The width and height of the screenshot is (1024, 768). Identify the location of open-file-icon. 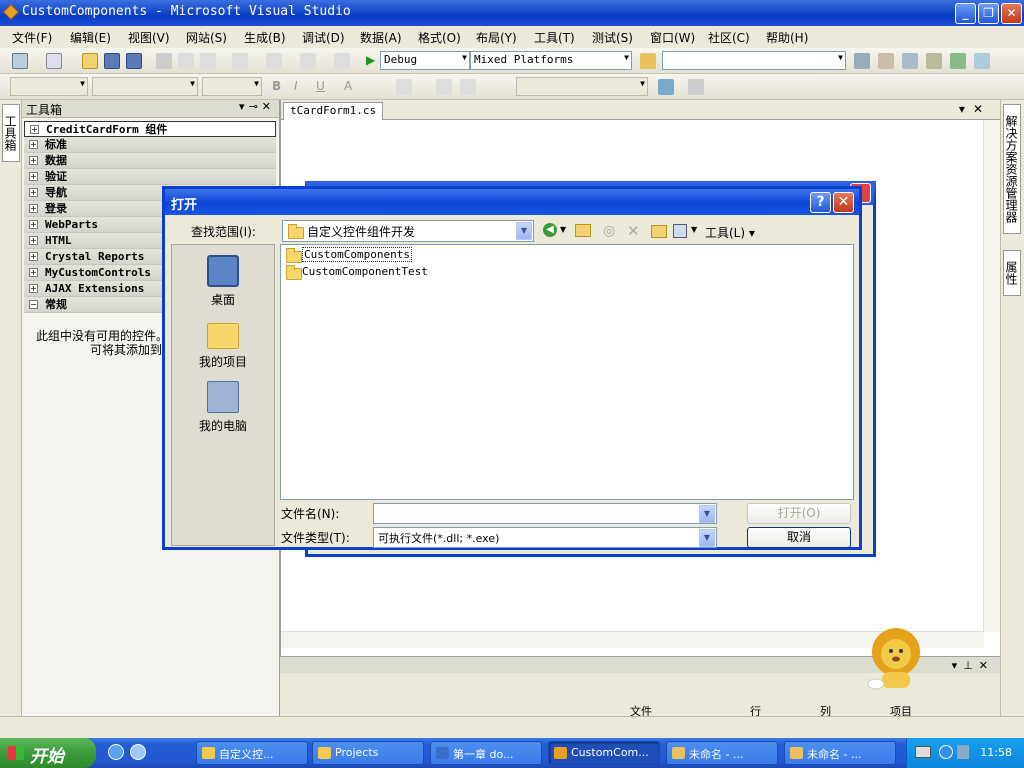
(90, 61).